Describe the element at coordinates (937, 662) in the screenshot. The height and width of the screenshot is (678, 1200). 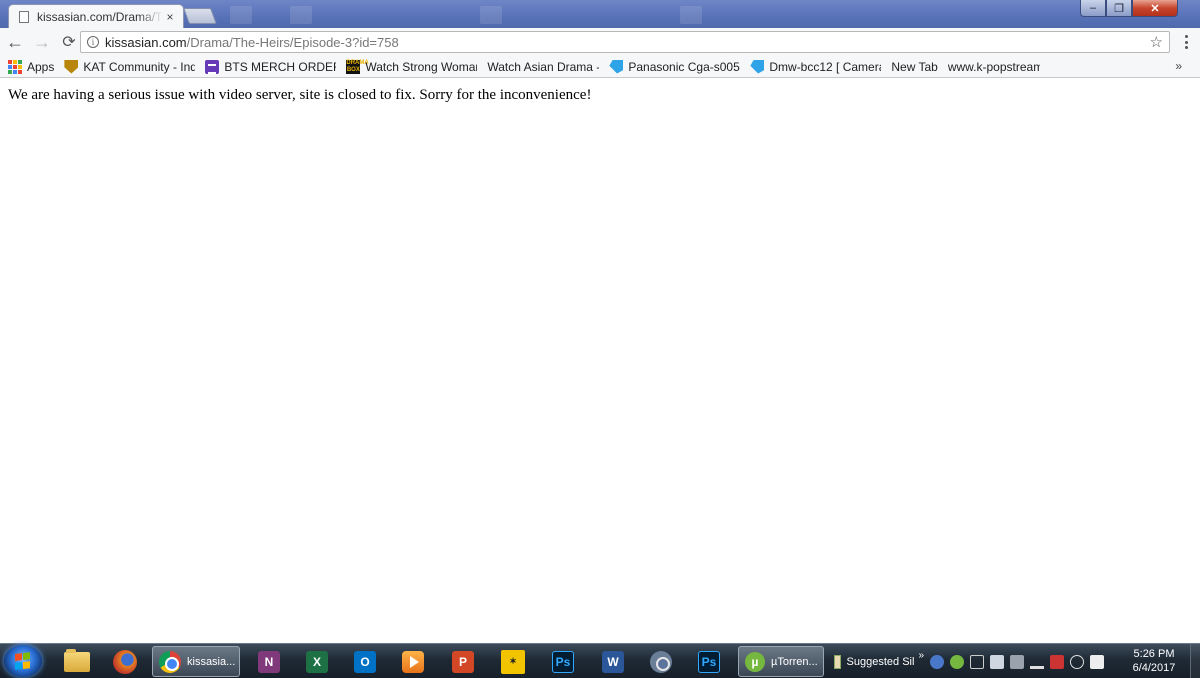
I see `chrome-tray-icon` at that location.